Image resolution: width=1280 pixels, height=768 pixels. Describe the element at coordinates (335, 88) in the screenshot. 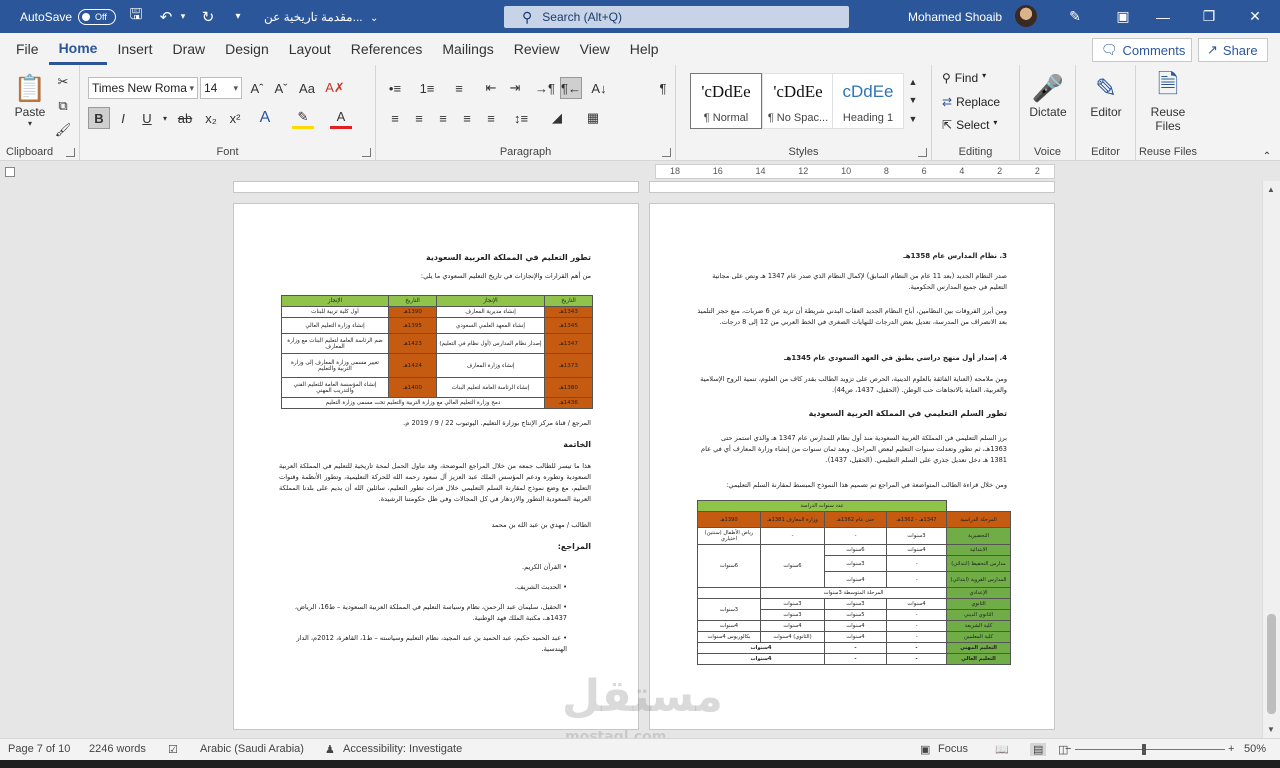

I see `clear-formatting-icon: A✗` at that location.